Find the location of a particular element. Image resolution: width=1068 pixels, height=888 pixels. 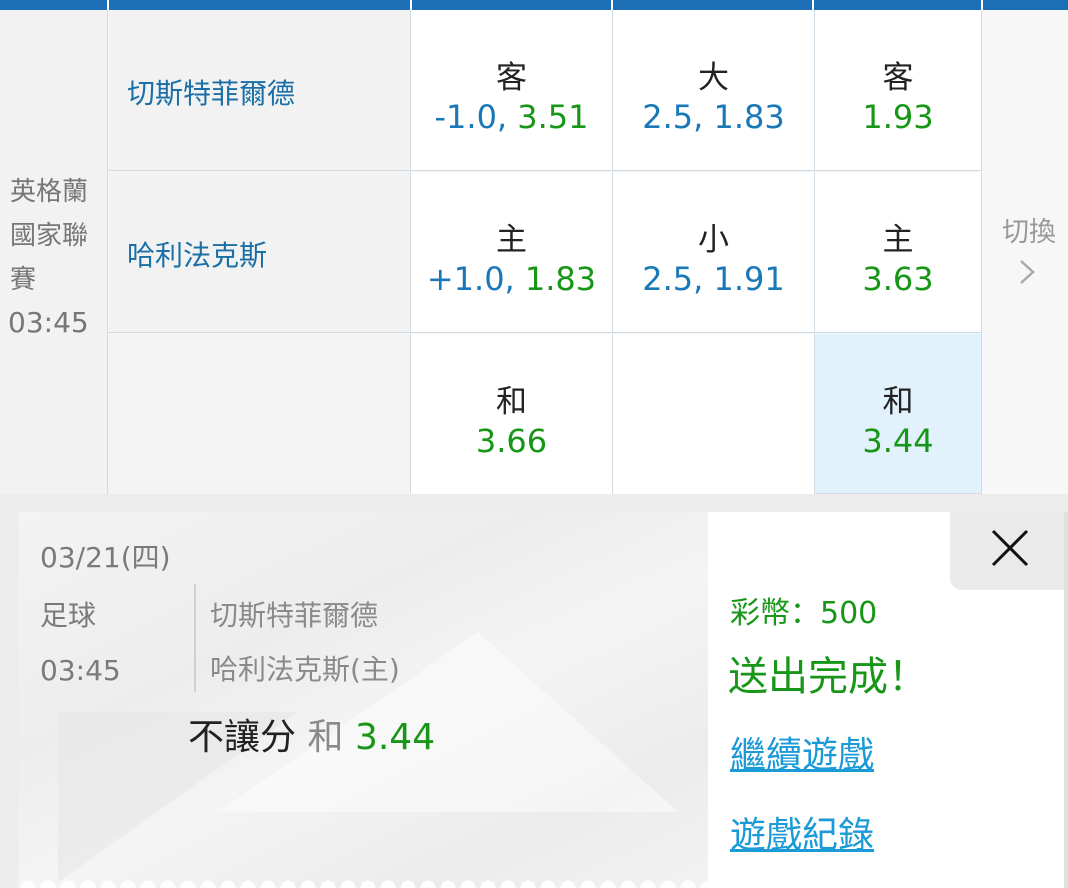

total-over-odds: 大 2.5, 1.83 is located at coordinates (714, 90).